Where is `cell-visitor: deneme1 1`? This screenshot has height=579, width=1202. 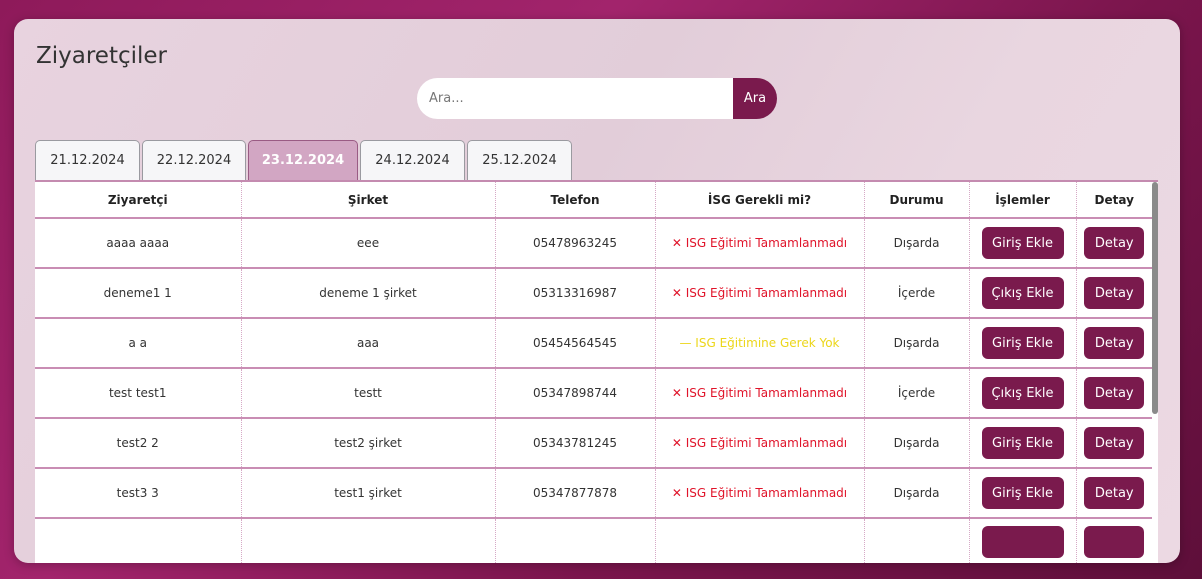 cell-visitor: deneme1 1 is located at coordinates (138, 293).